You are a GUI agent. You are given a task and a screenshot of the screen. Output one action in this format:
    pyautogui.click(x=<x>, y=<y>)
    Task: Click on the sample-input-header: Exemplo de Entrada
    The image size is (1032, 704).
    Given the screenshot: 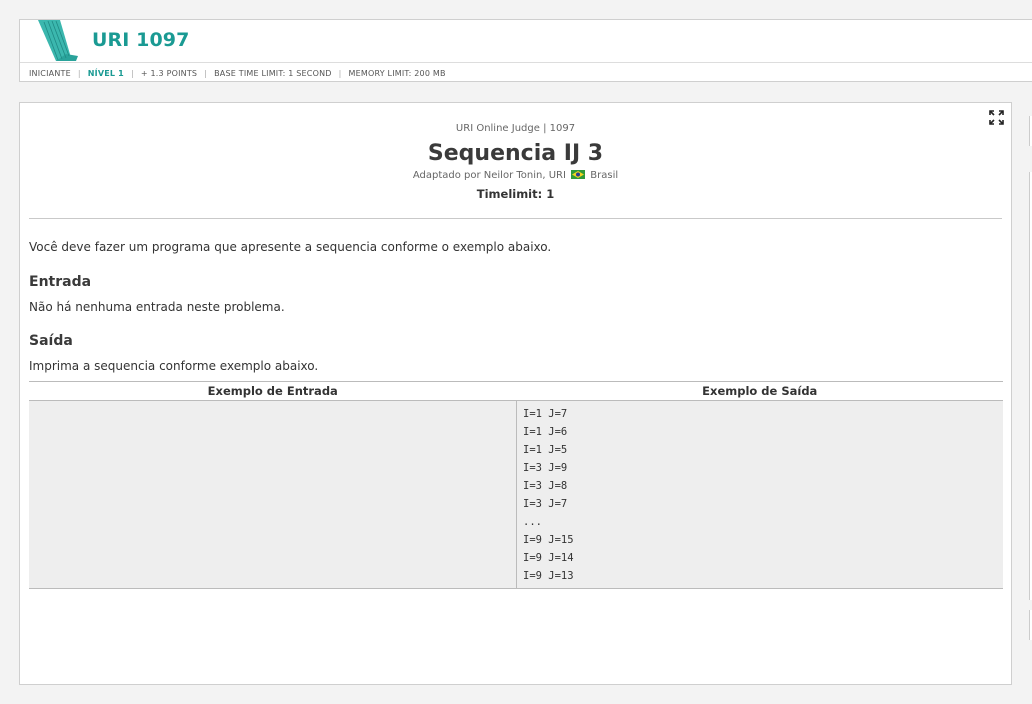 What is the action you would take?
    pyautogui.click(x=273, y=391)
    